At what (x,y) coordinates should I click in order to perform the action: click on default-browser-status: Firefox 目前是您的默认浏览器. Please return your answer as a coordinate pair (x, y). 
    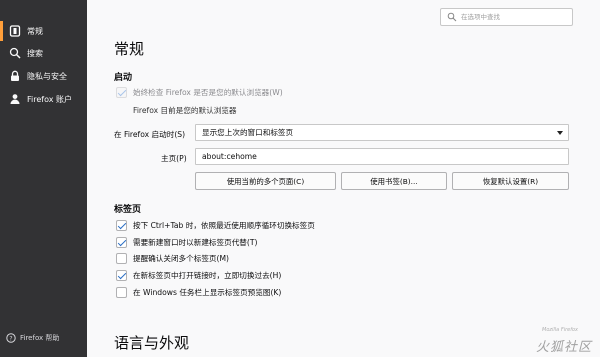
    Looking at the image, I should click on (185, 110).